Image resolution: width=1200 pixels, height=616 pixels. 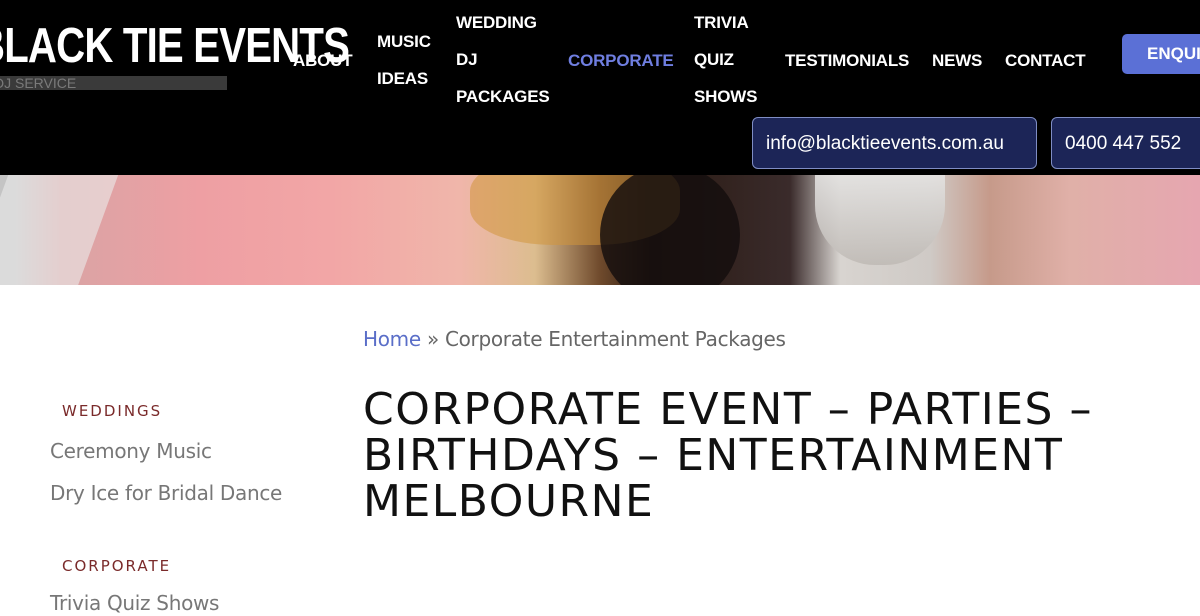 I want to click on nav-wedding-dj-packages: WEDDING DJ PACKAGES, so click(x=503, y=59).